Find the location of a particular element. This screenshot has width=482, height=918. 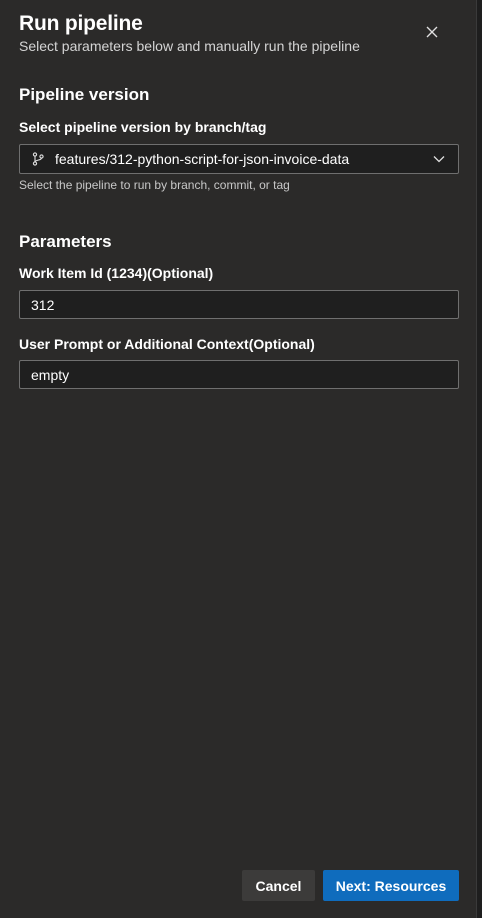

chevron-down-icon is located at coordinates (439, 159).